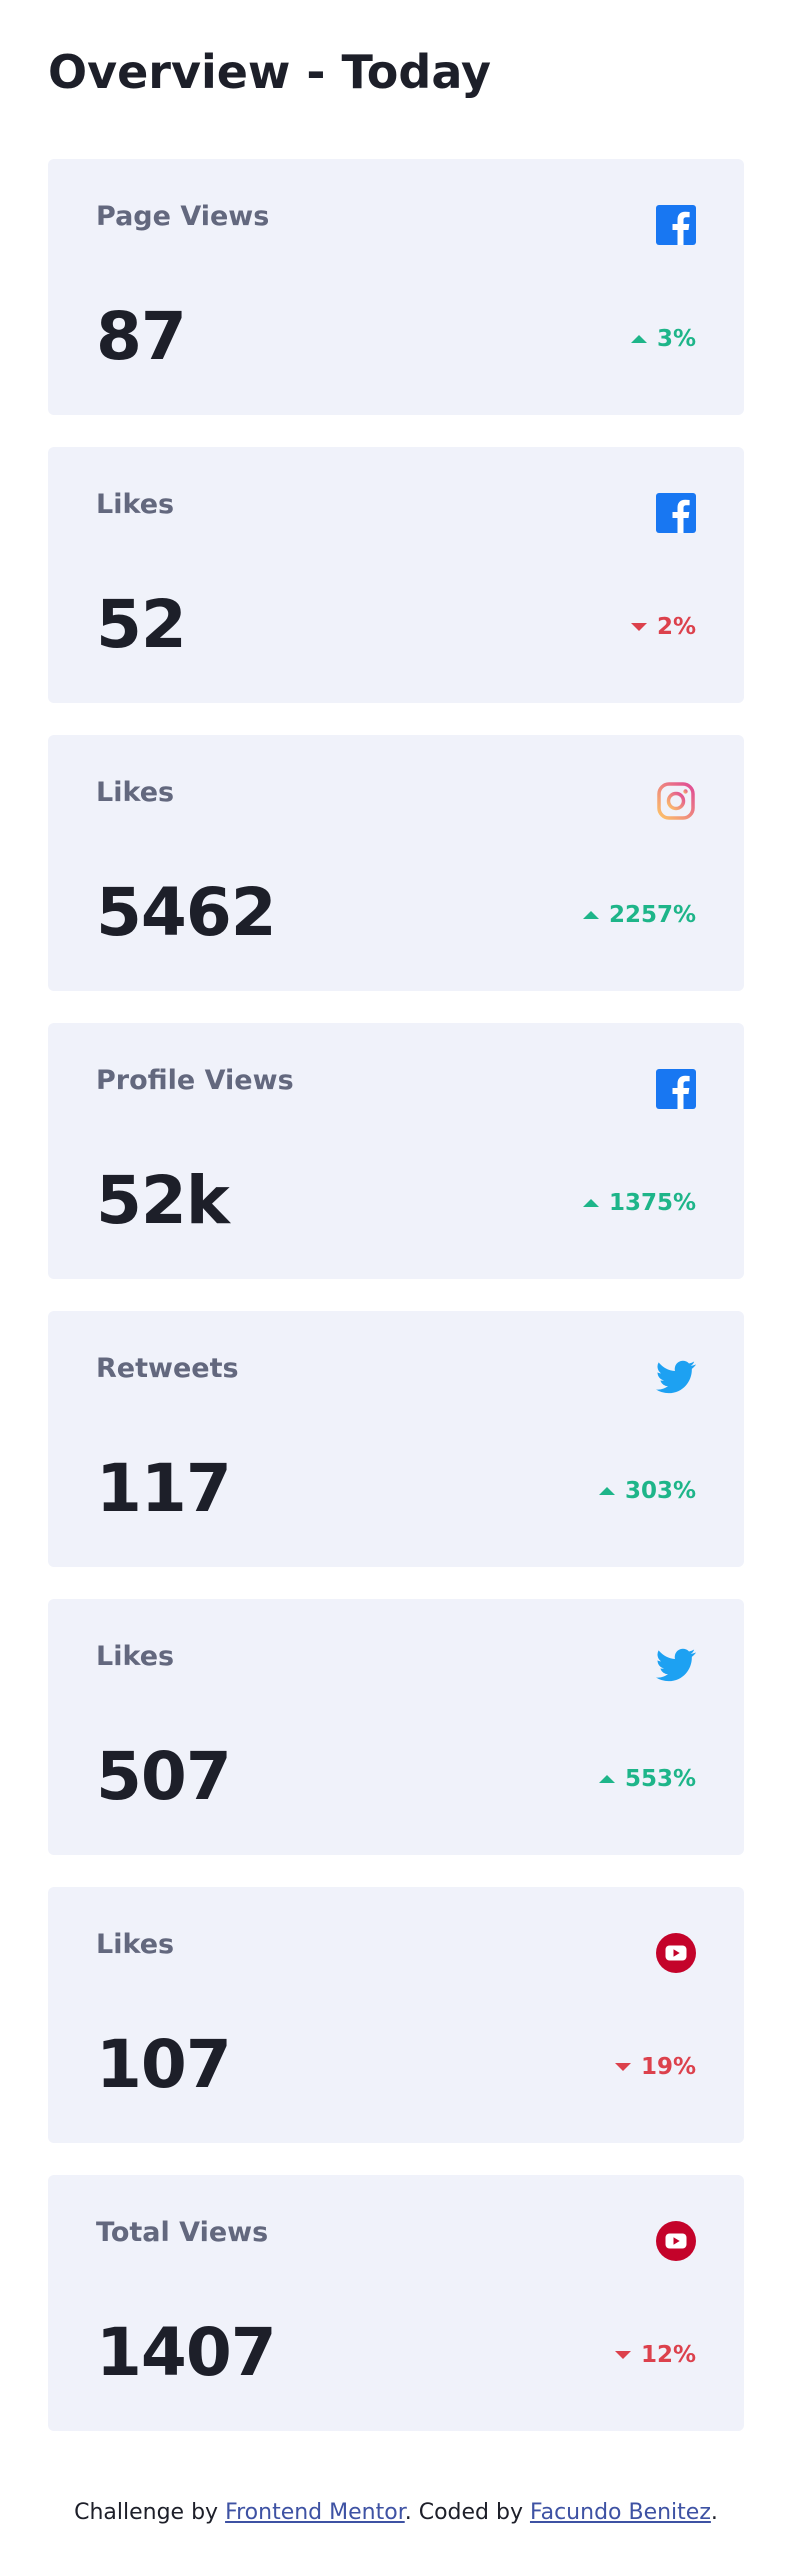  I want to click on overview-card: Likes 5462 2257%, so click(396, 863).